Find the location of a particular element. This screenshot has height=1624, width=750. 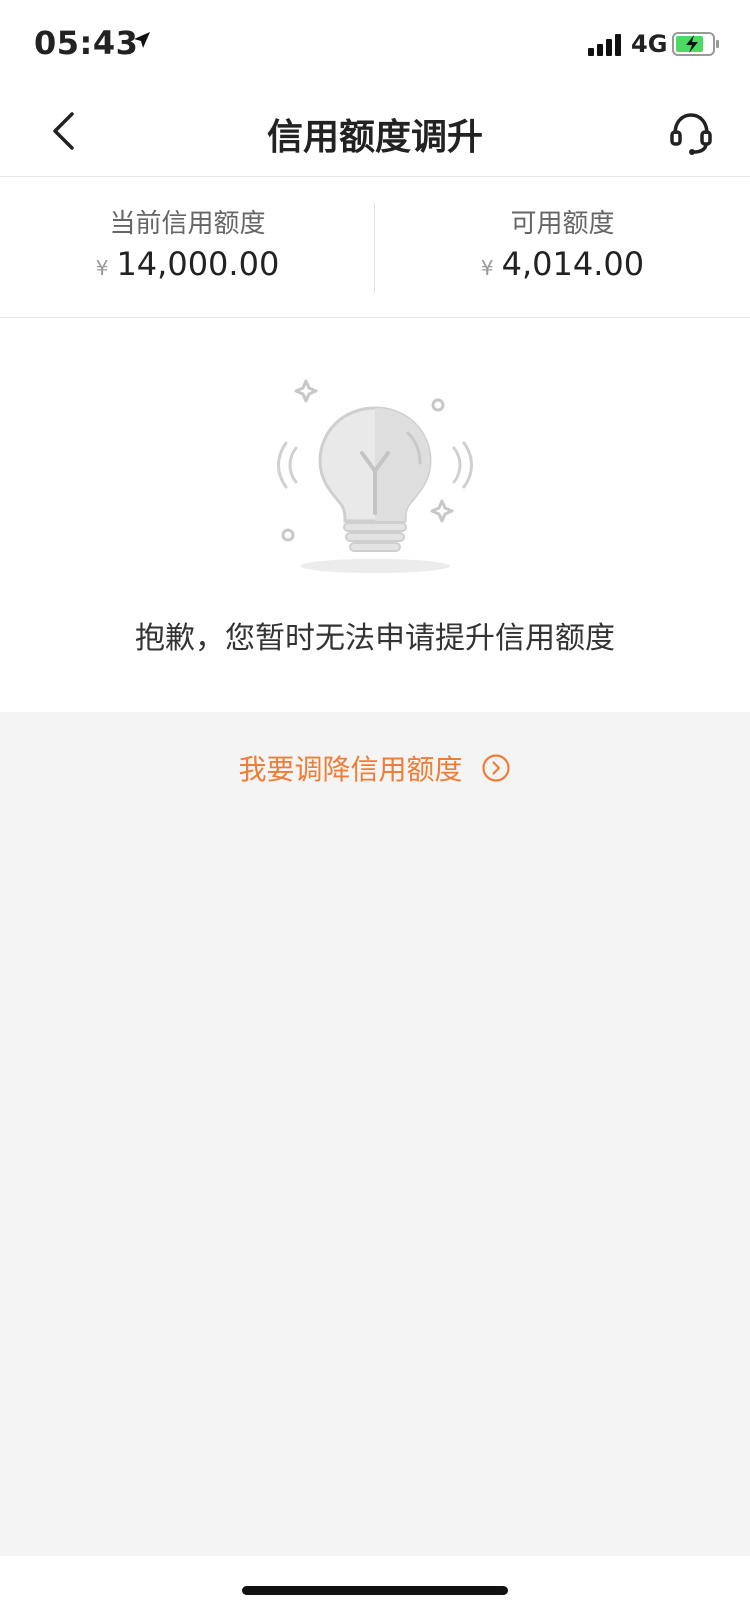

status-bar: 05:43 4G is located at coordinates (375, 44).